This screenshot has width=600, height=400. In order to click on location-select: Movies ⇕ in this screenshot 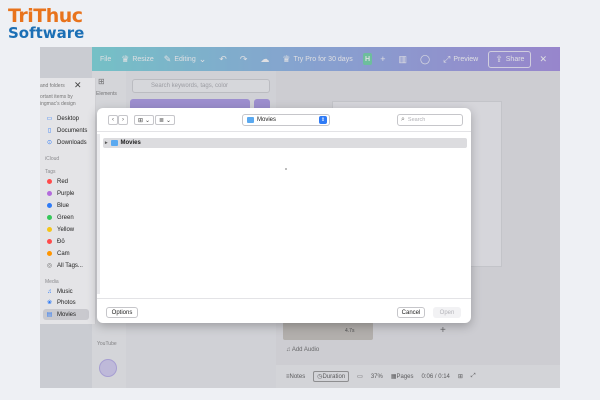, I will do `click(286, 120)`.